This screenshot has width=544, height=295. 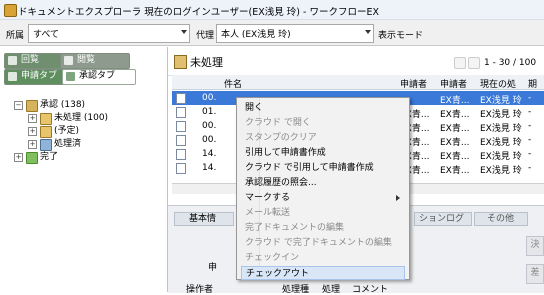 I want to click on menu-item-cloud-quote-create: クラウド で引用して申請書作成, so click(x=323, y=168).